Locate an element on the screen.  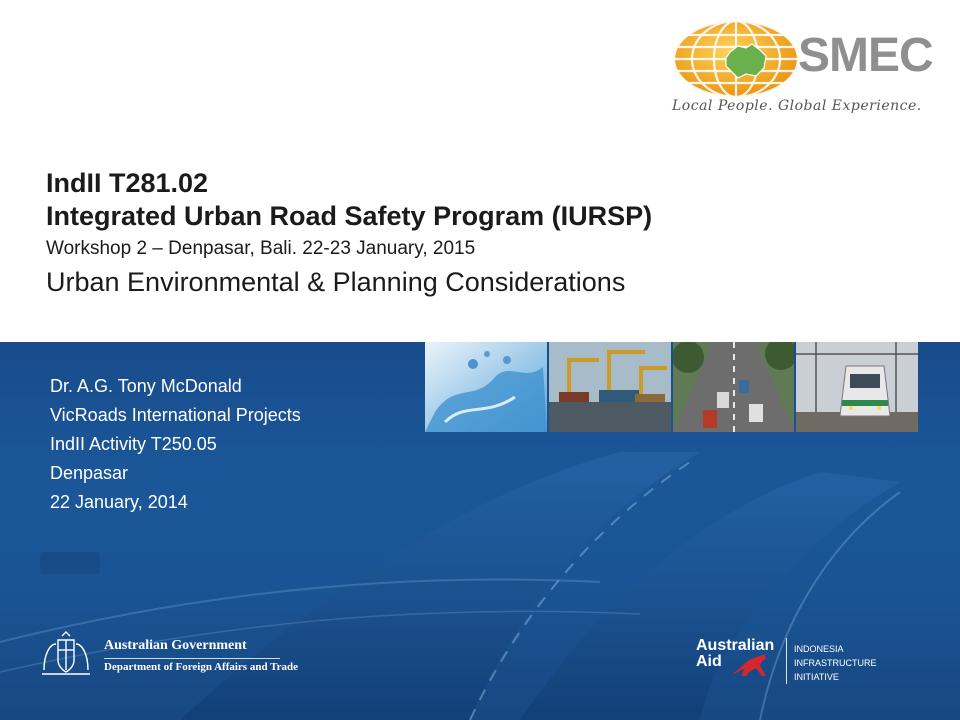
photo-train is located at coordinates (857, 387).